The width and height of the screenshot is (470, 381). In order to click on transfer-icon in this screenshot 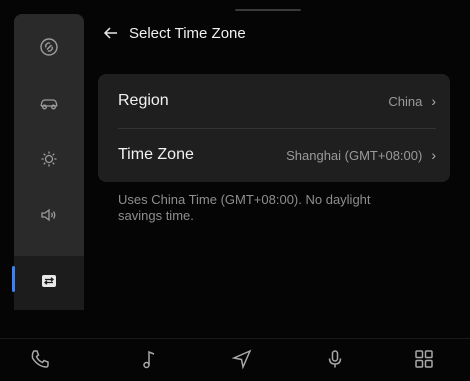, I will do `click(49, 283)`.